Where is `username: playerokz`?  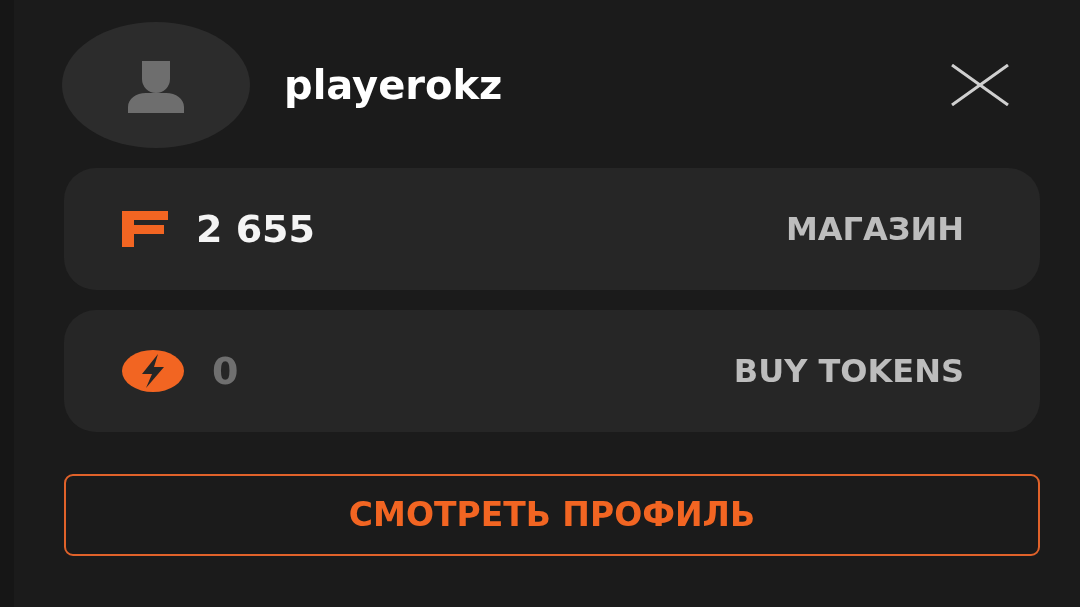 username: playerokz is located at coordinates (393, 85).